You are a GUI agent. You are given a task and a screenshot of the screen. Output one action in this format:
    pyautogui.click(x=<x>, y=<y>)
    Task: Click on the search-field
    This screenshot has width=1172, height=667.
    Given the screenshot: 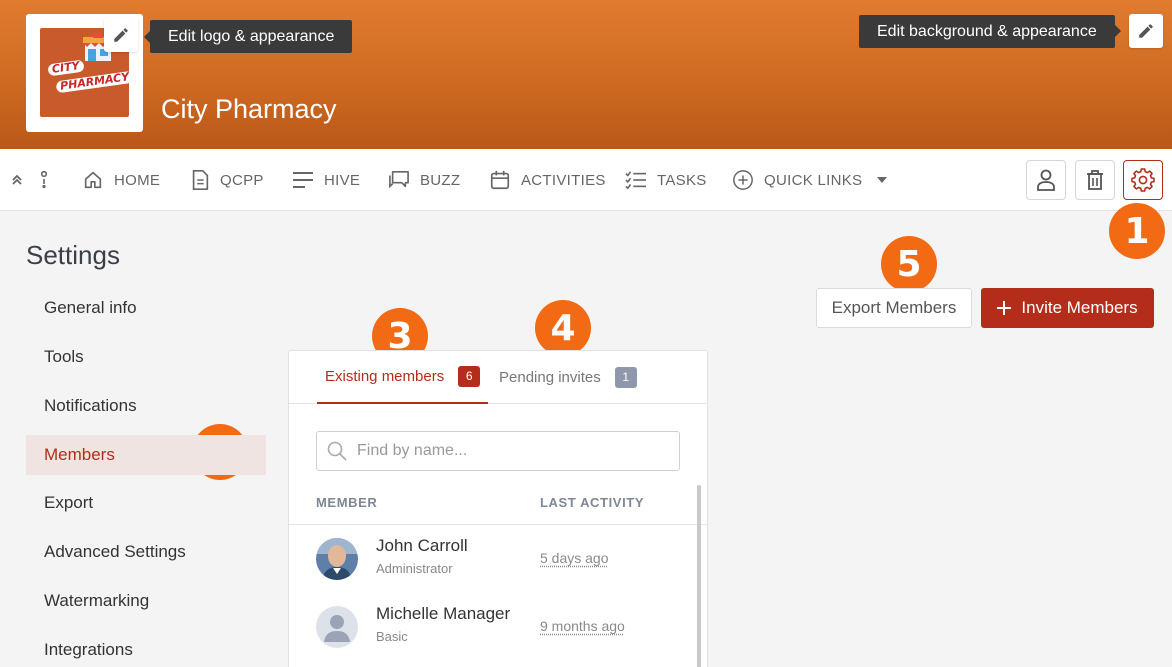 What is the action you would take?
    pyautogui.click(x=498, y=451)
    